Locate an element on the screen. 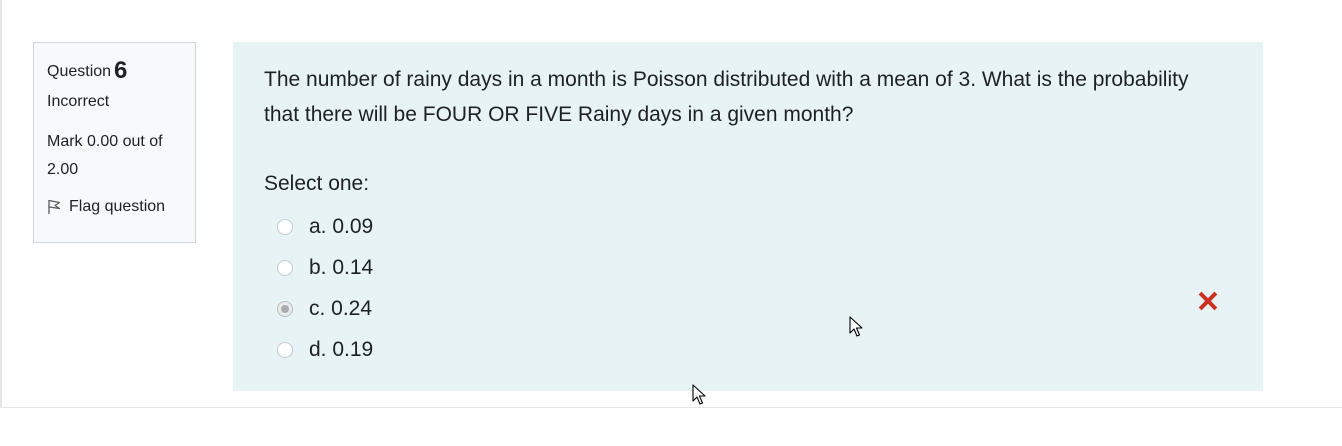  radio-a is located at coordinates (285, 226).